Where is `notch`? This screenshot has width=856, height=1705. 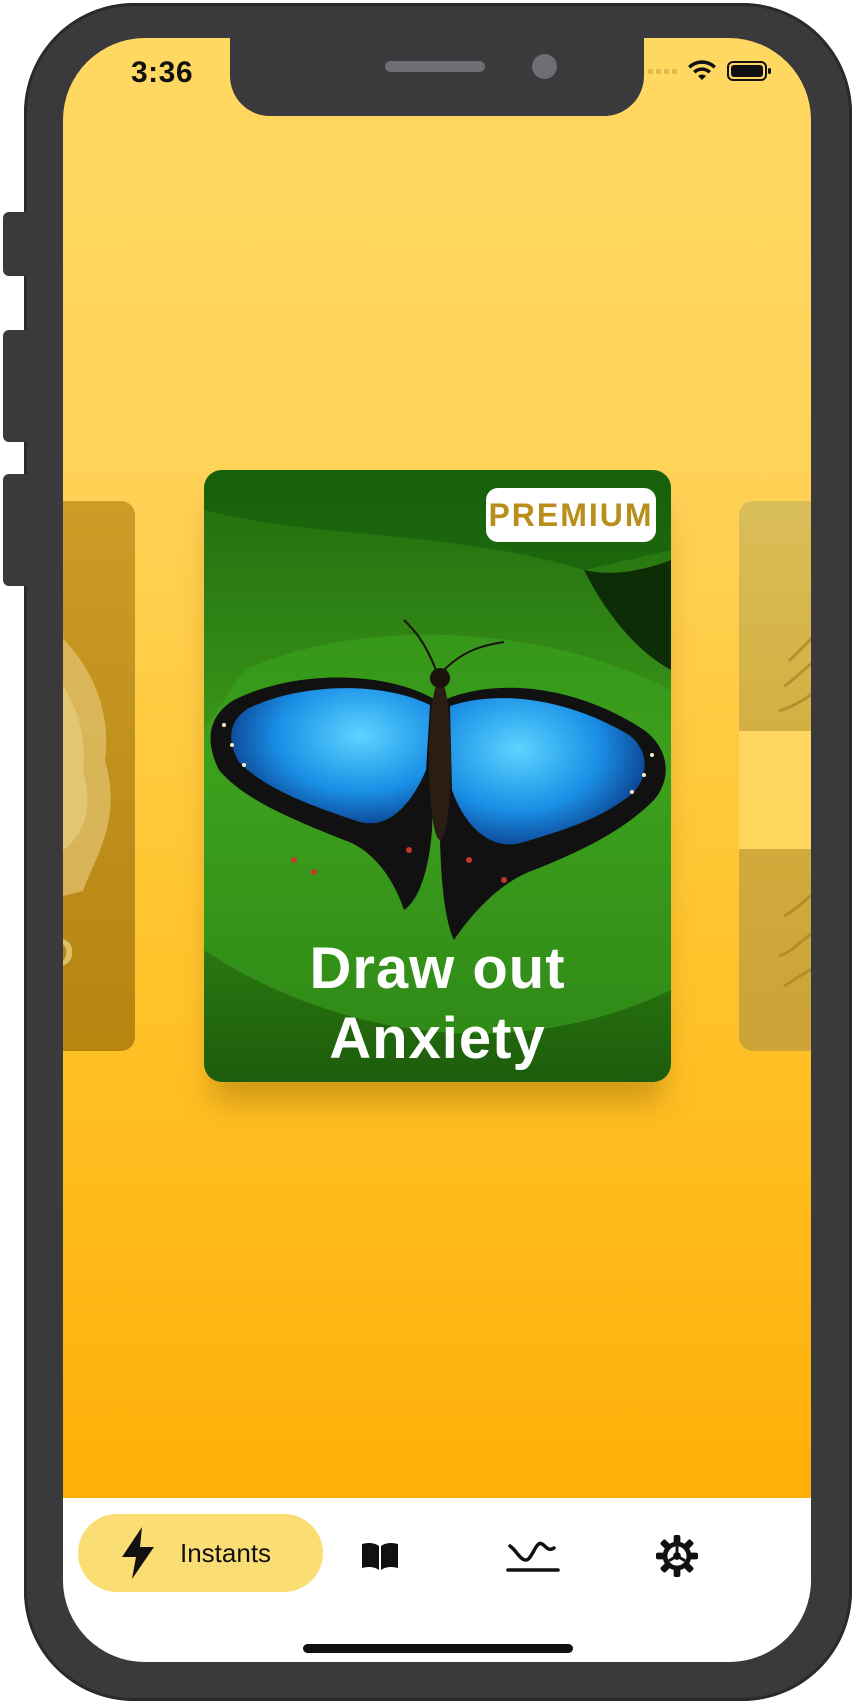
notch is located at coordinates (437, 77).